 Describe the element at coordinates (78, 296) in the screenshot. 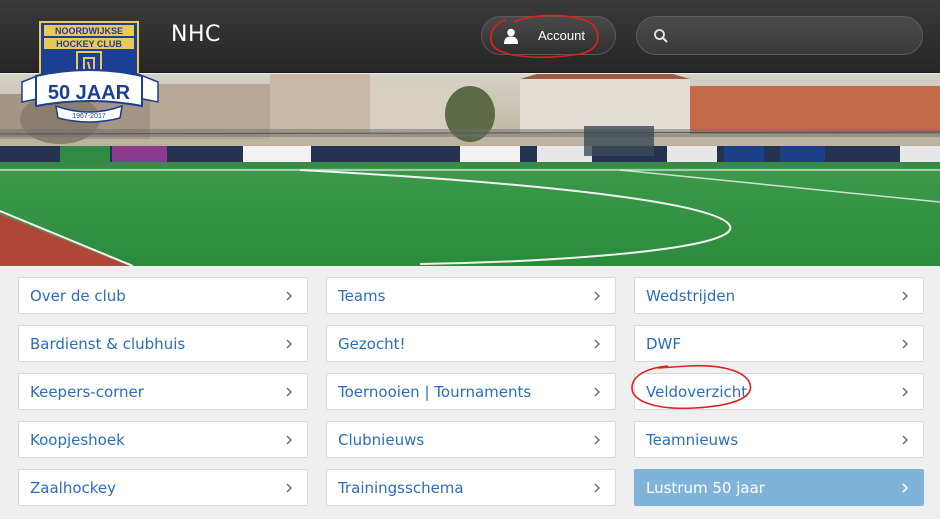

I see `menu-item-label: Over de club` at that location.